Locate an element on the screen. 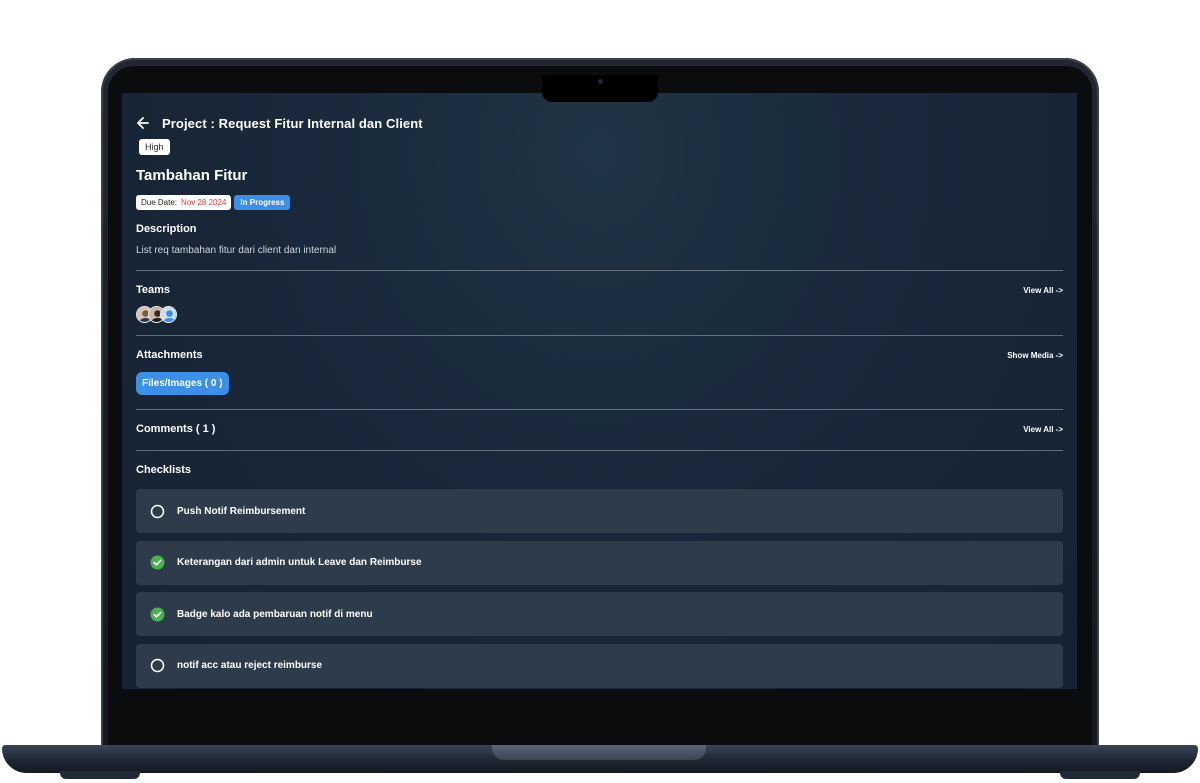  files-images-button: Files/Images ( 0 ) is located at coordinates (182, 383).